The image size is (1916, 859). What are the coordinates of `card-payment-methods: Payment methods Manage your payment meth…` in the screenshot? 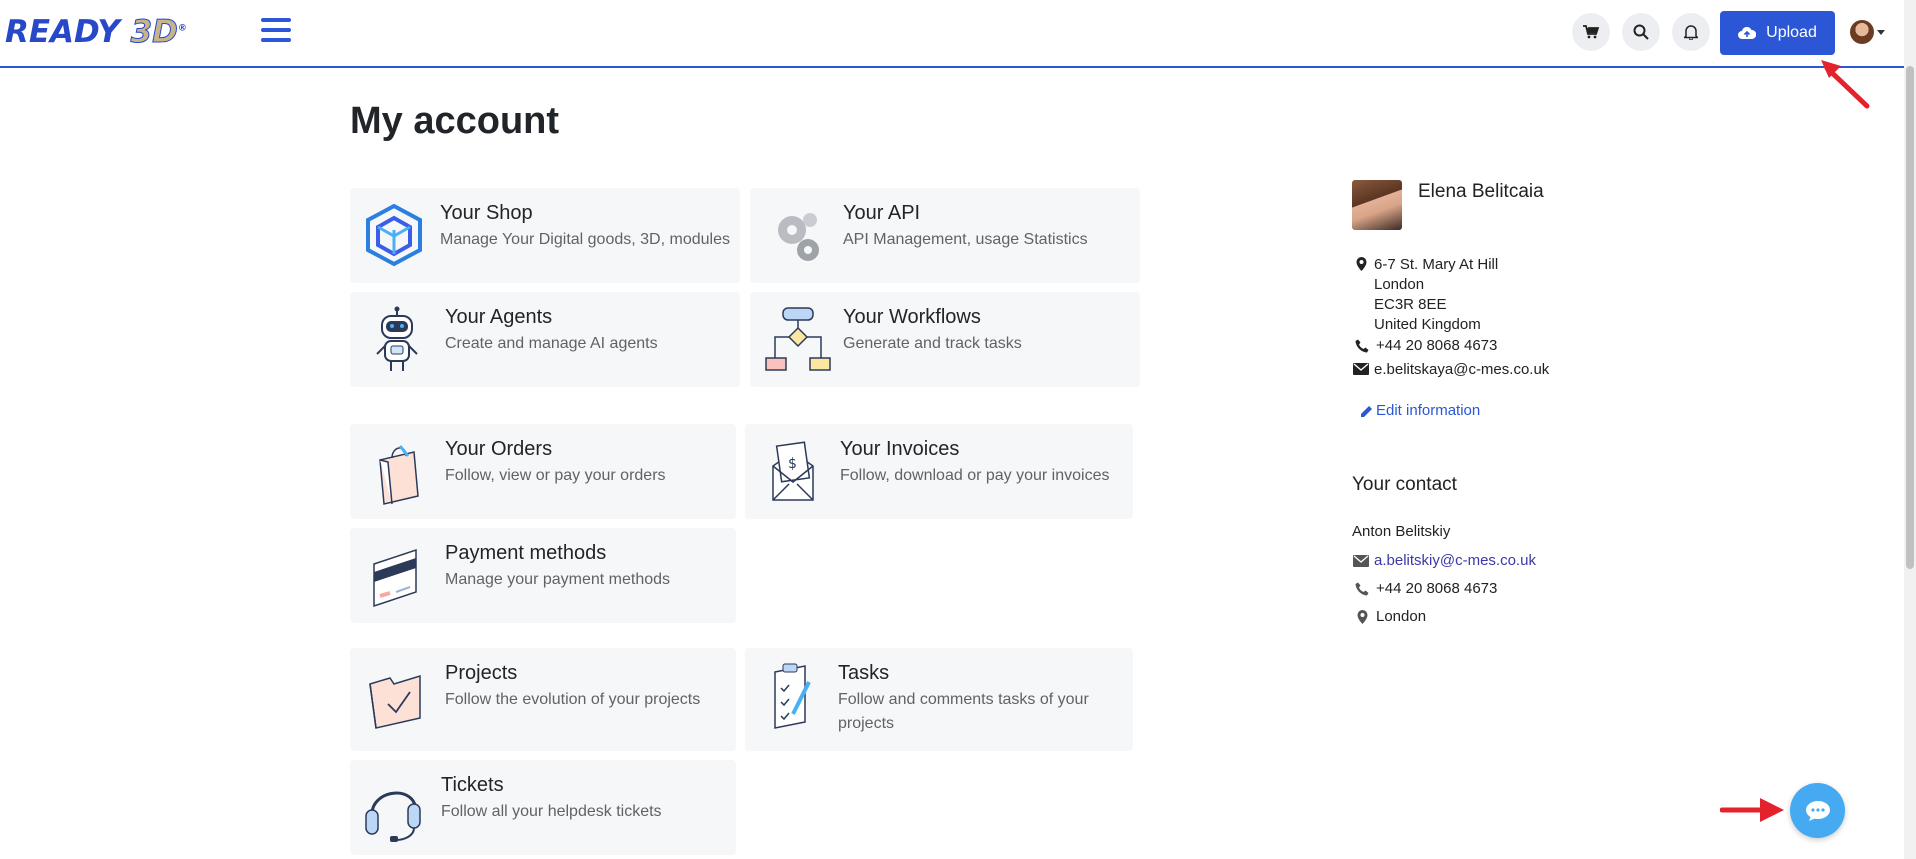 It's located at (543, 575).